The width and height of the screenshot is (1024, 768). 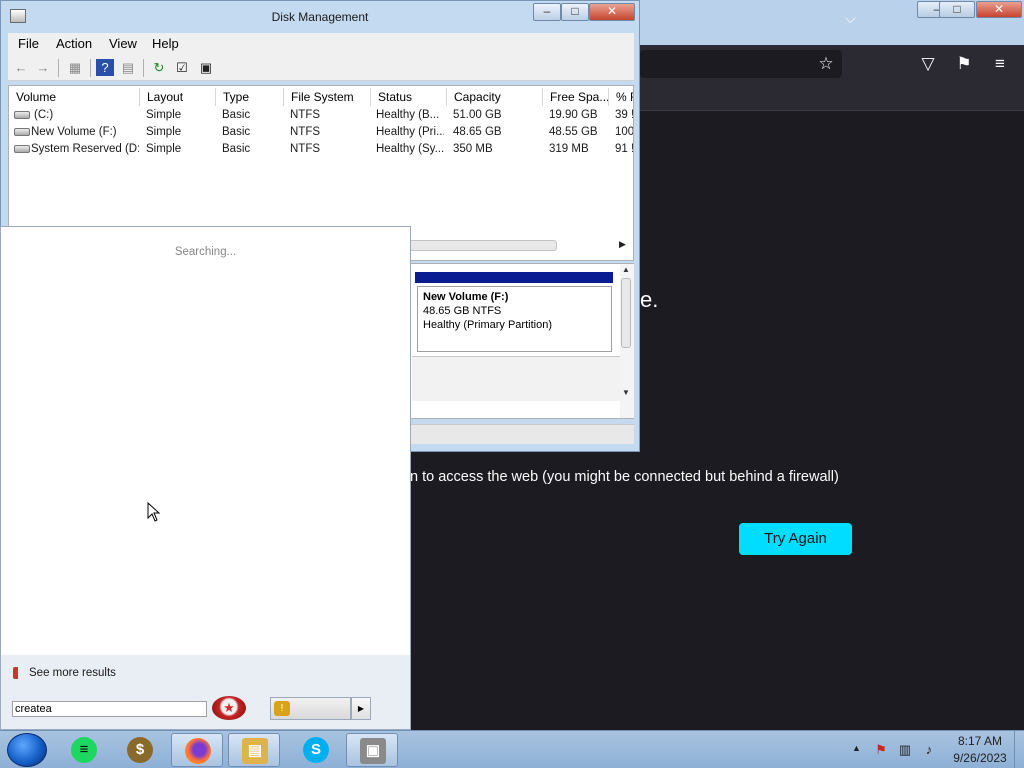 I want to click on menu-icon: ≡, so click(x=1000, y=64).